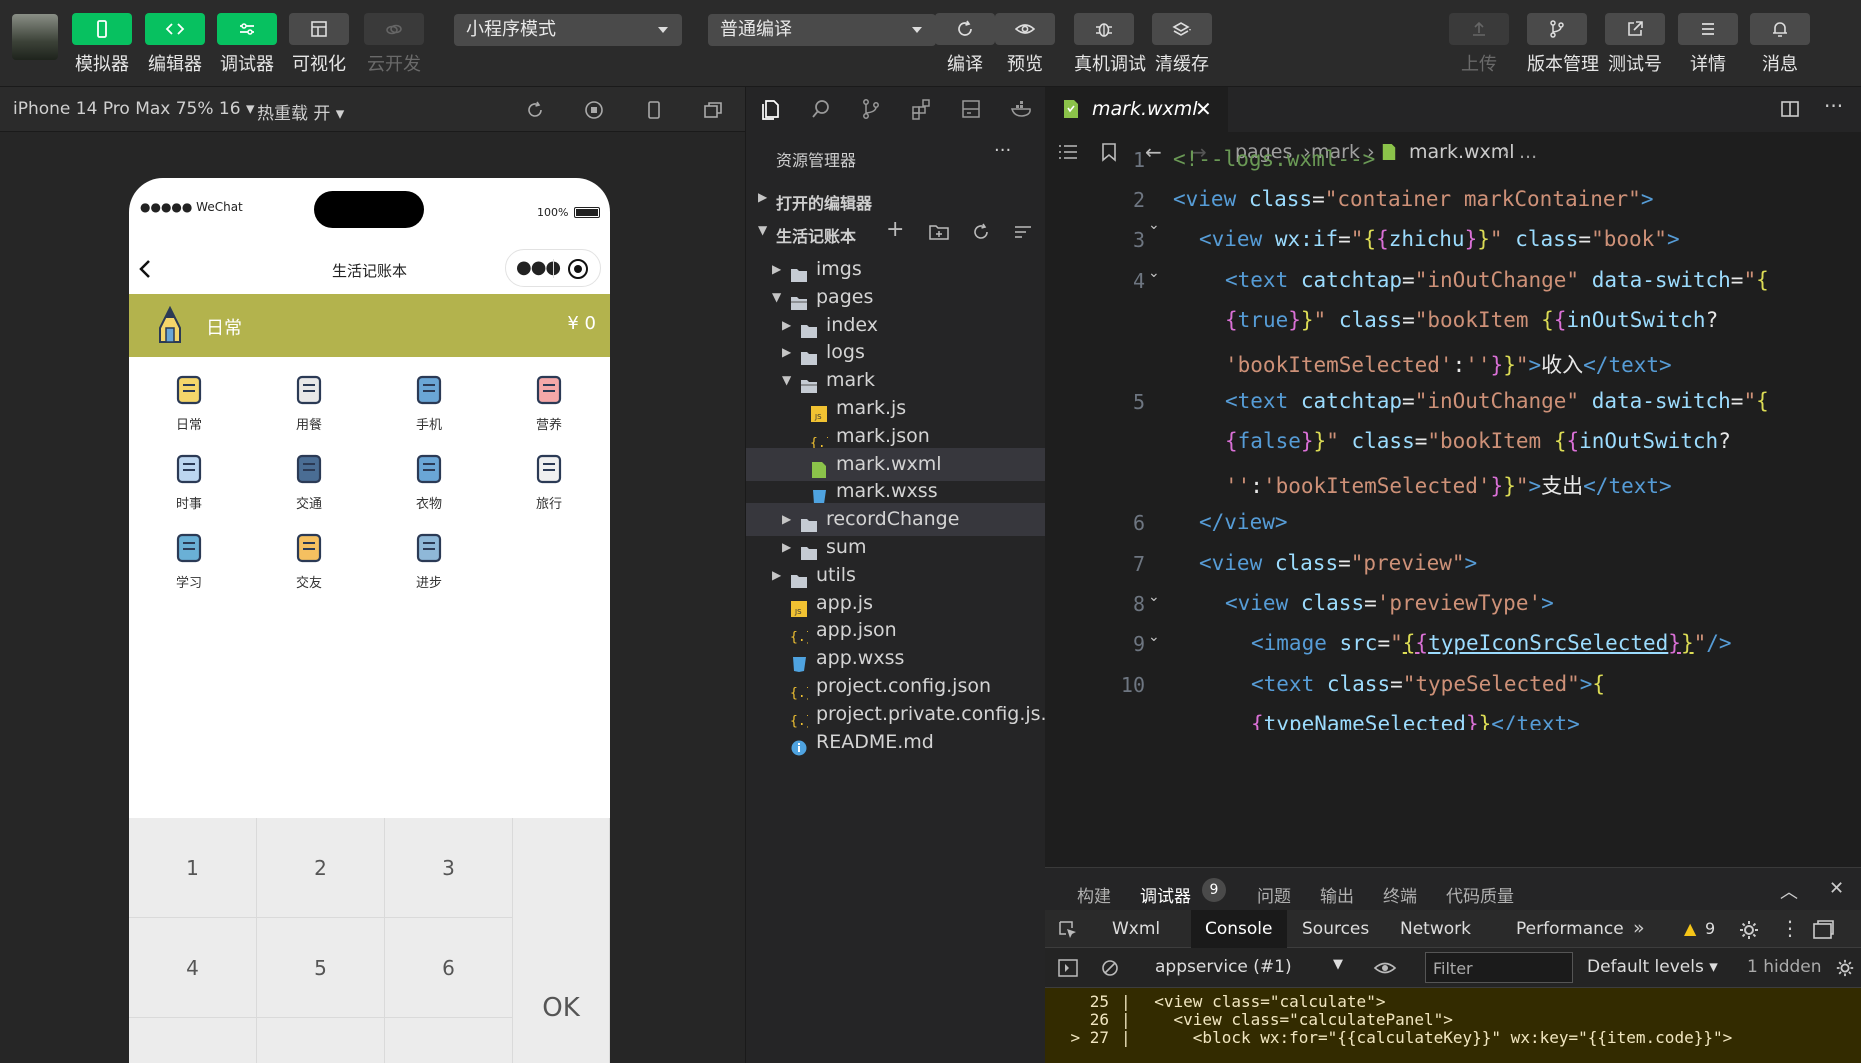 This screenshot has height=1063, width=1861. I want to click on details-button: 详情, so click(1708, 44).